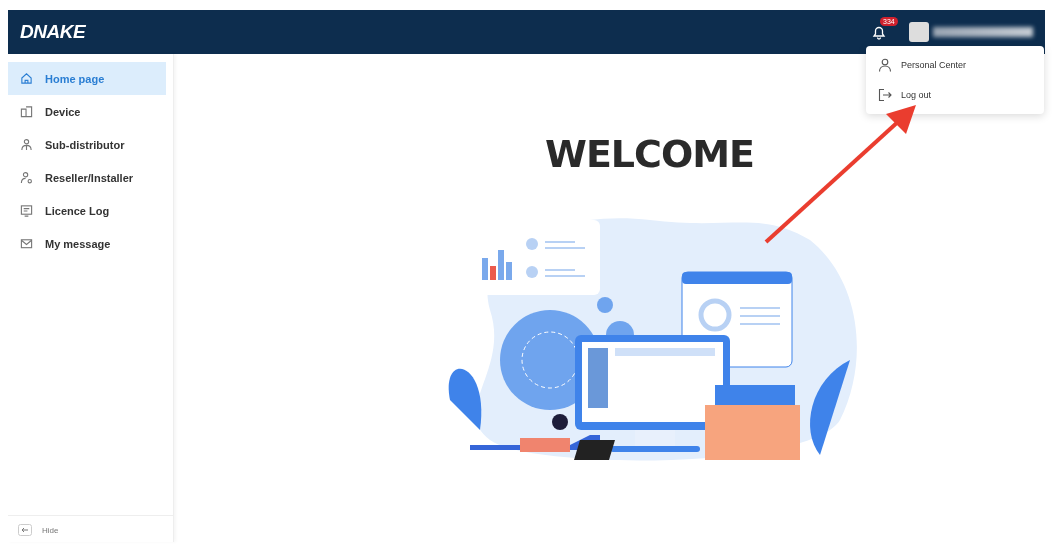 Image resolution: width=1057 pixels, height=552 pixels. Describe the element at coordinates (87, 111) in the screenshot. I see `sidebar-item: Device` at that location.